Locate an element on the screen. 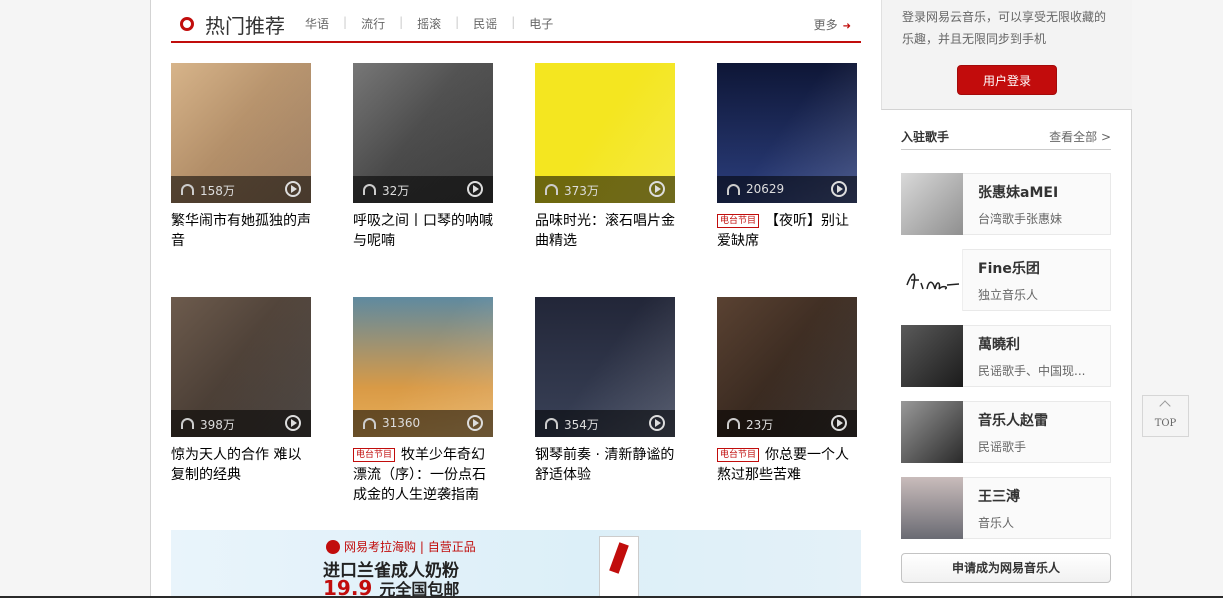 The width and height of the screenshot is (1223, 600). section-title: 热门推荐 is located at coordinates (245, 26).